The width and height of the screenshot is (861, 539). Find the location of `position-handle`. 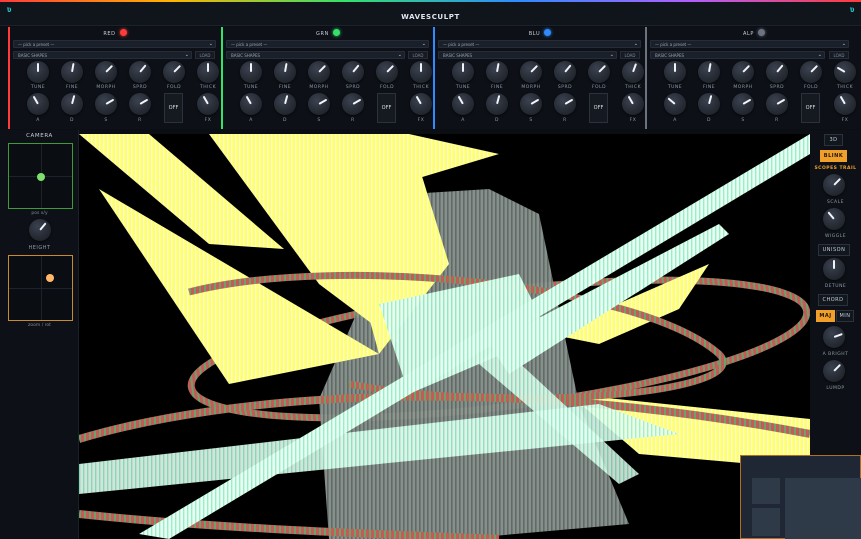

position-handle is located at coordinates (41, 177).